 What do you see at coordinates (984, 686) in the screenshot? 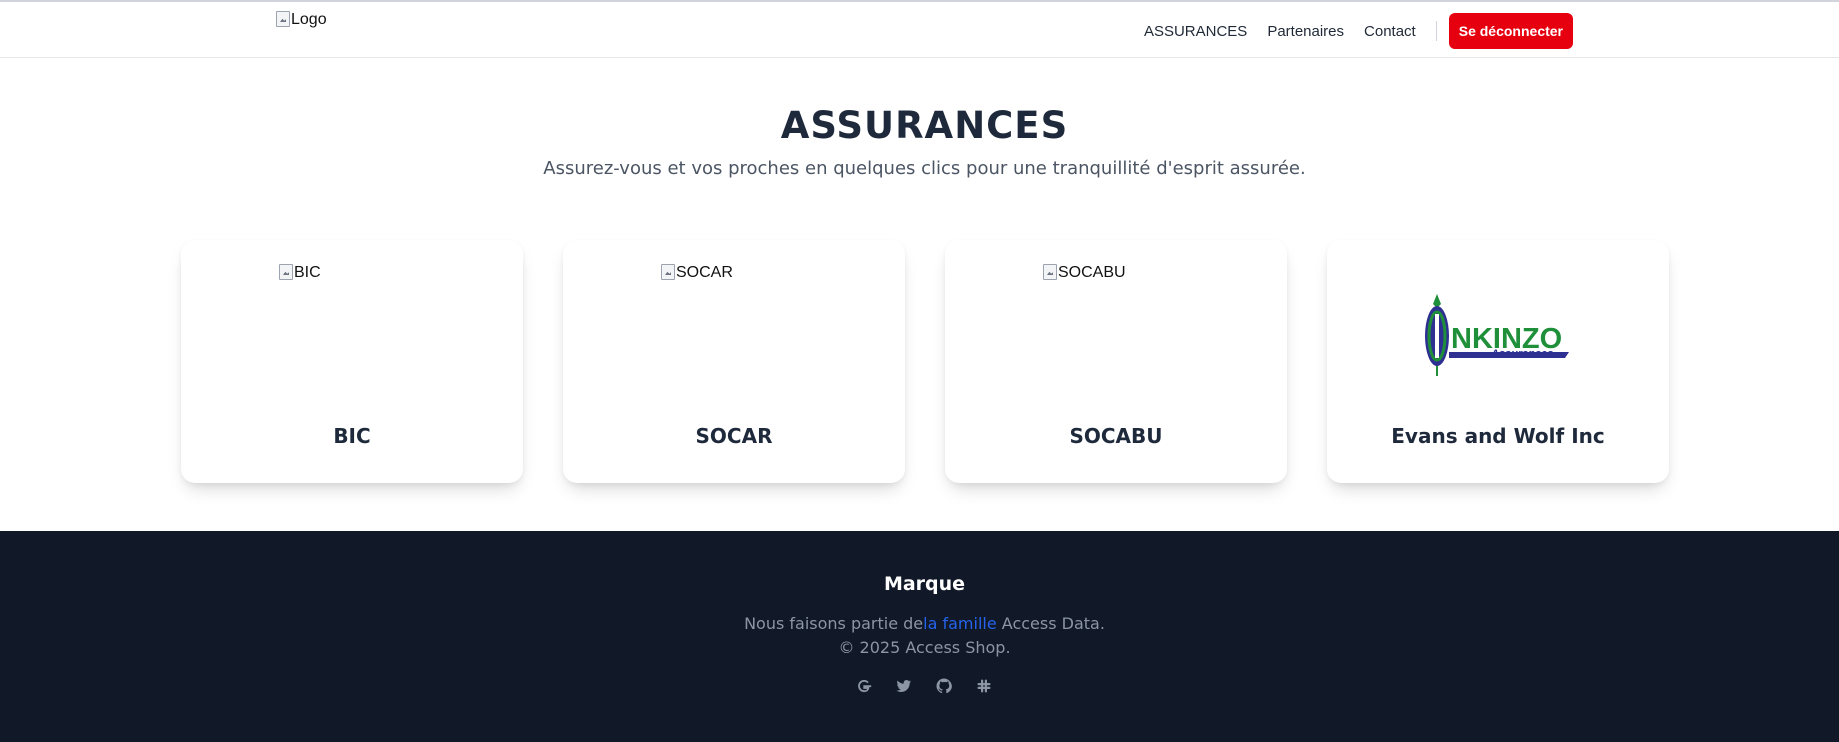
I see `slack-icon` at bounding box center [984, 686].